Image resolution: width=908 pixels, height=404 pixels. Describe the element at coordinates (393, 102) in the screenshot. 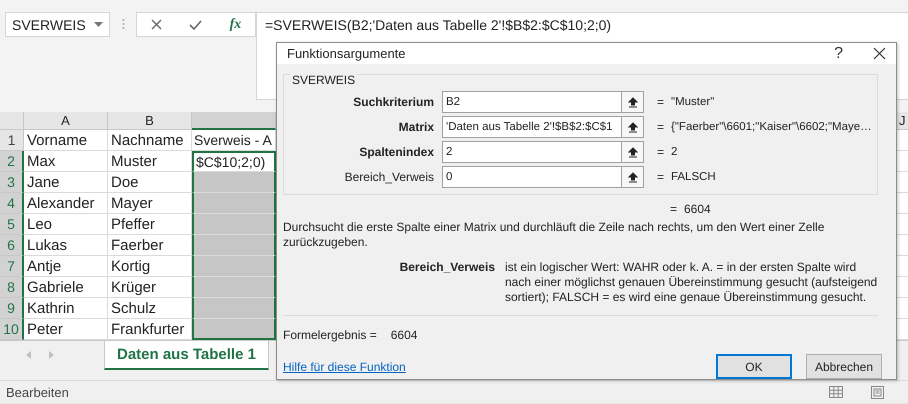

I see `argument-label: Suchkriterium` at that location.